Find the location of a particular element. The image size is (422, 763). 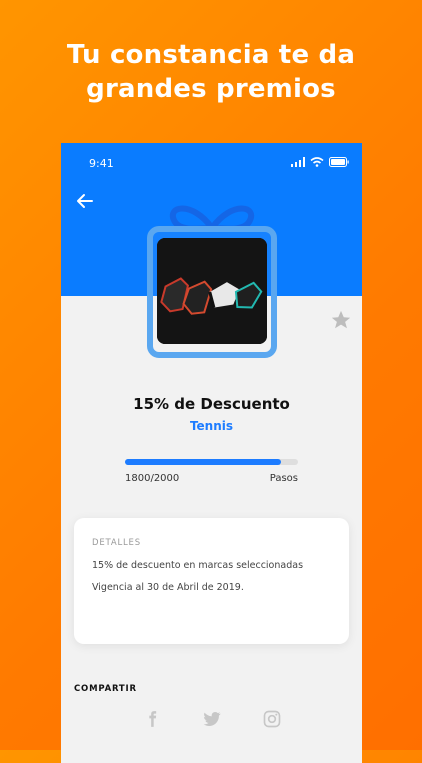

reward-image is located at coordinates (212, 291).